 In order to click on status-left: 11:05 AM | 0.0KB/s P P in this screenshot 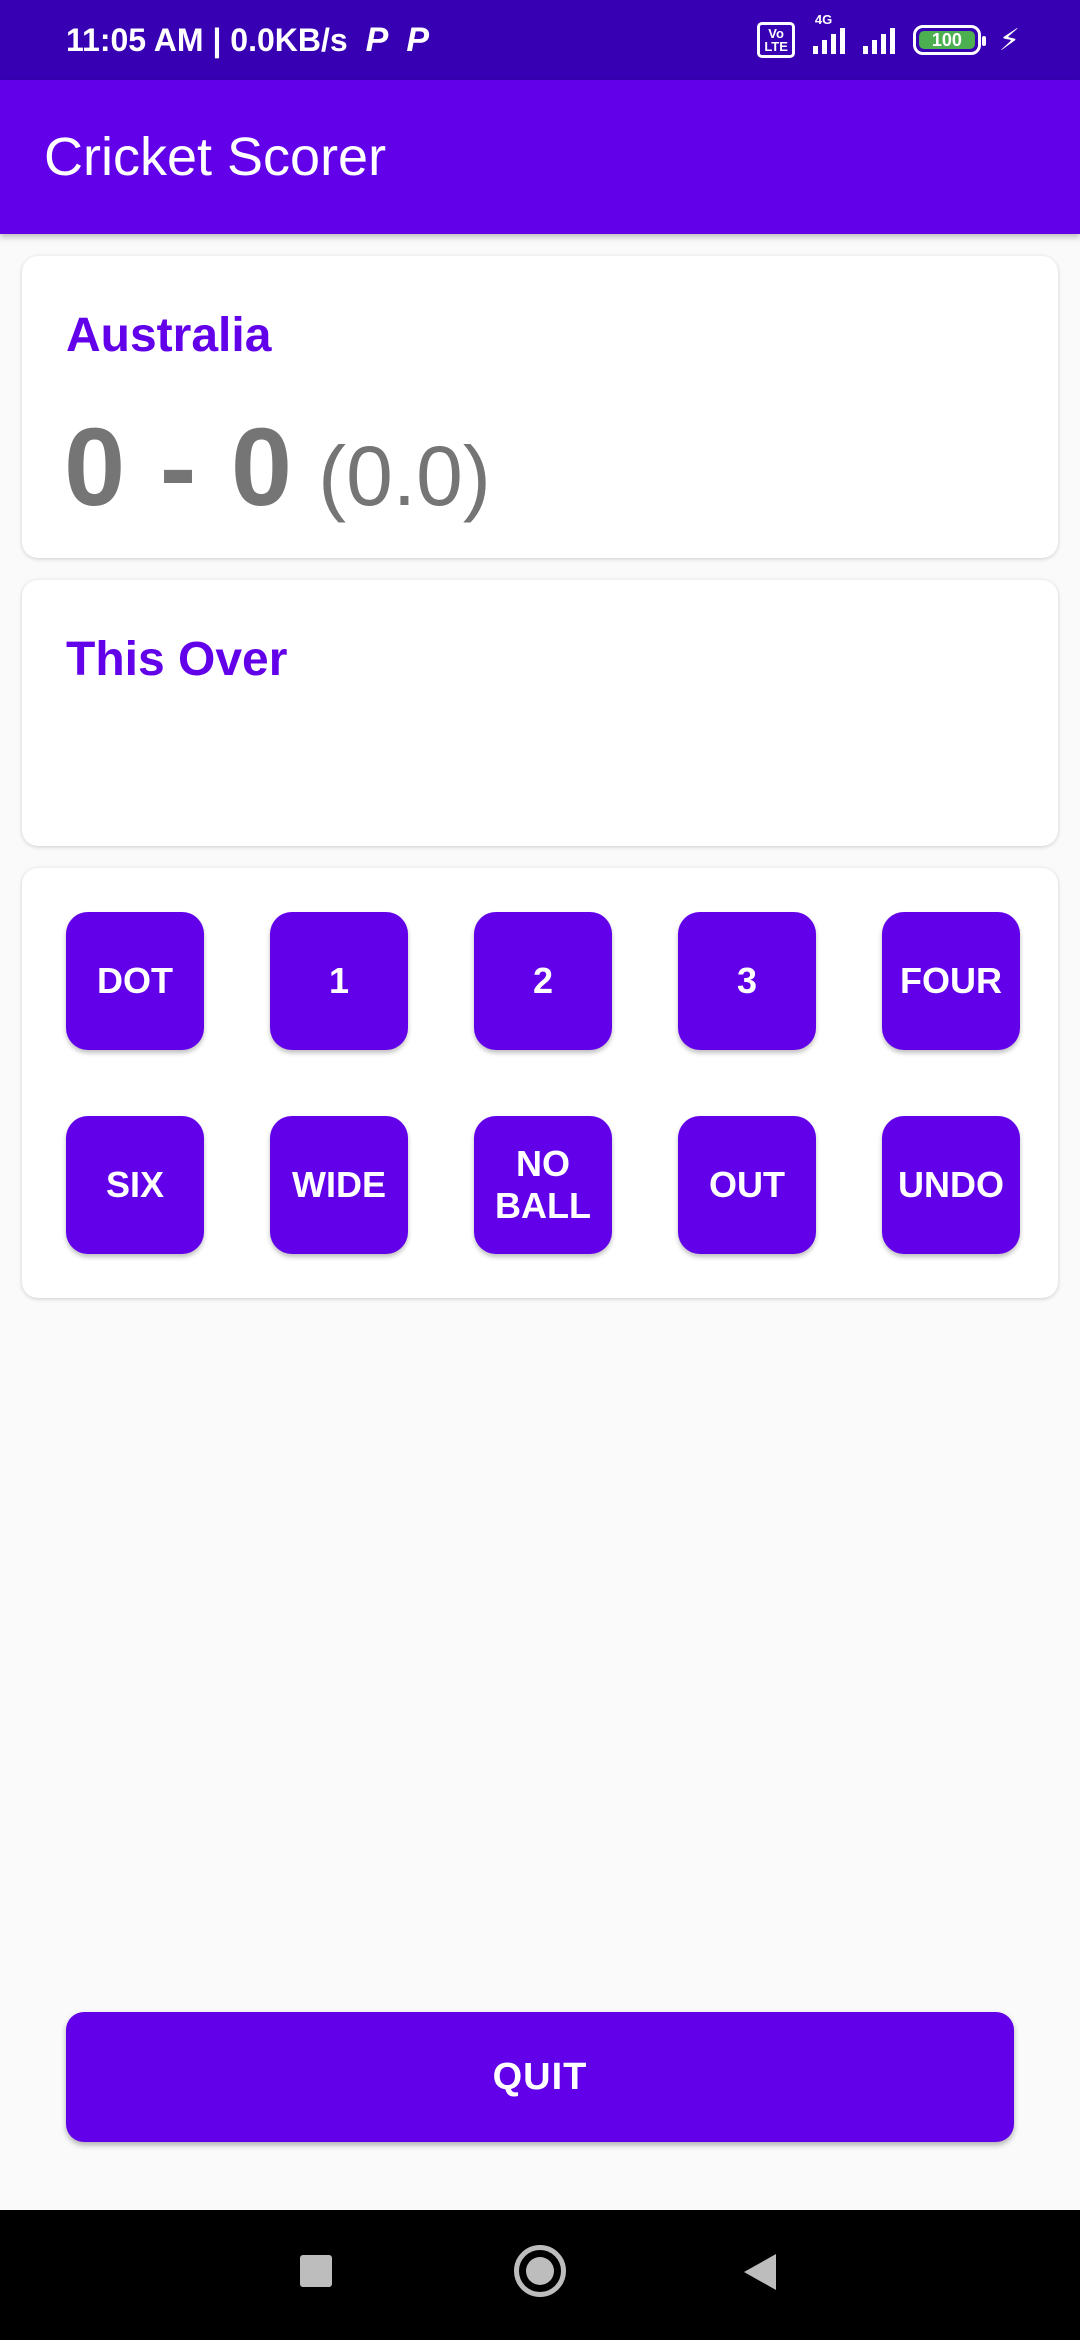, I will do `click(247, 40)`.